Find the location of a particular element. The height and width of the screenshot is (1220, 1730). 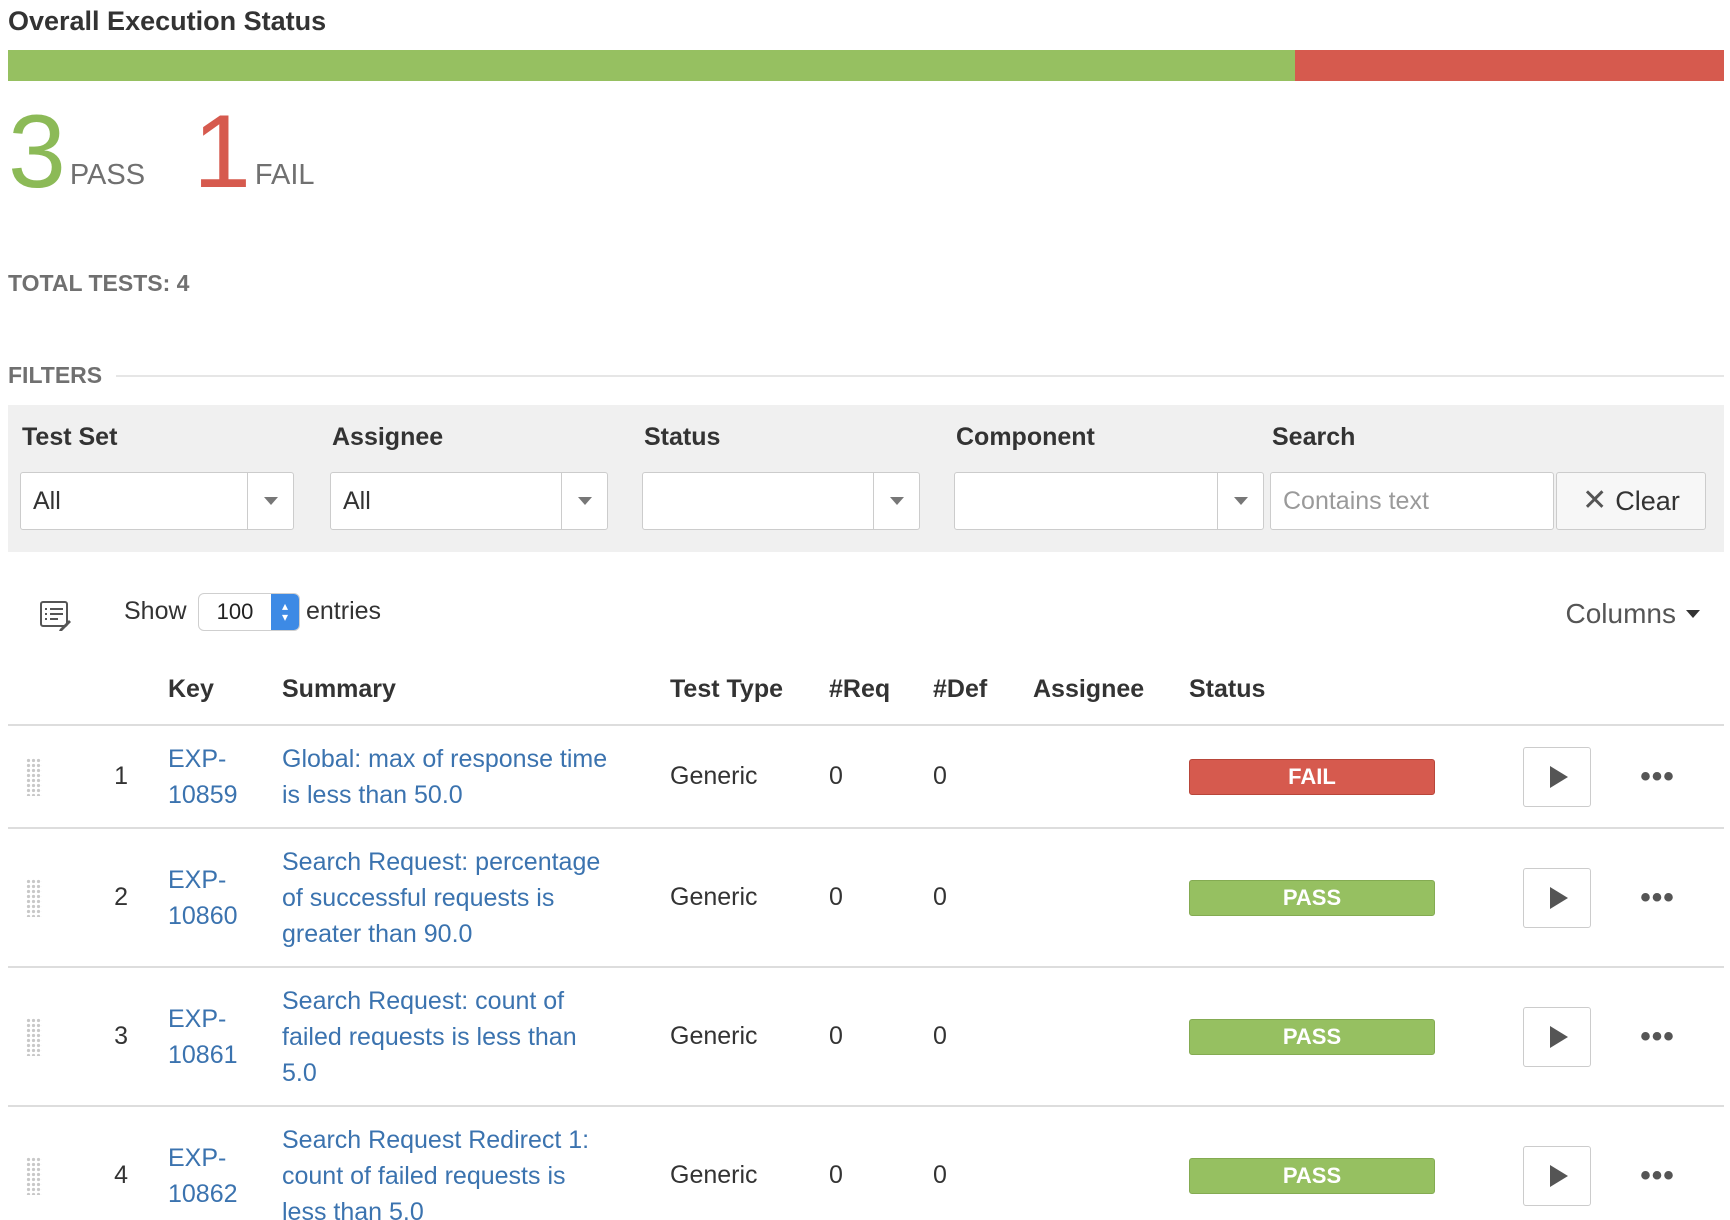

row-number: 3 is located at coordinates (118, 1037).